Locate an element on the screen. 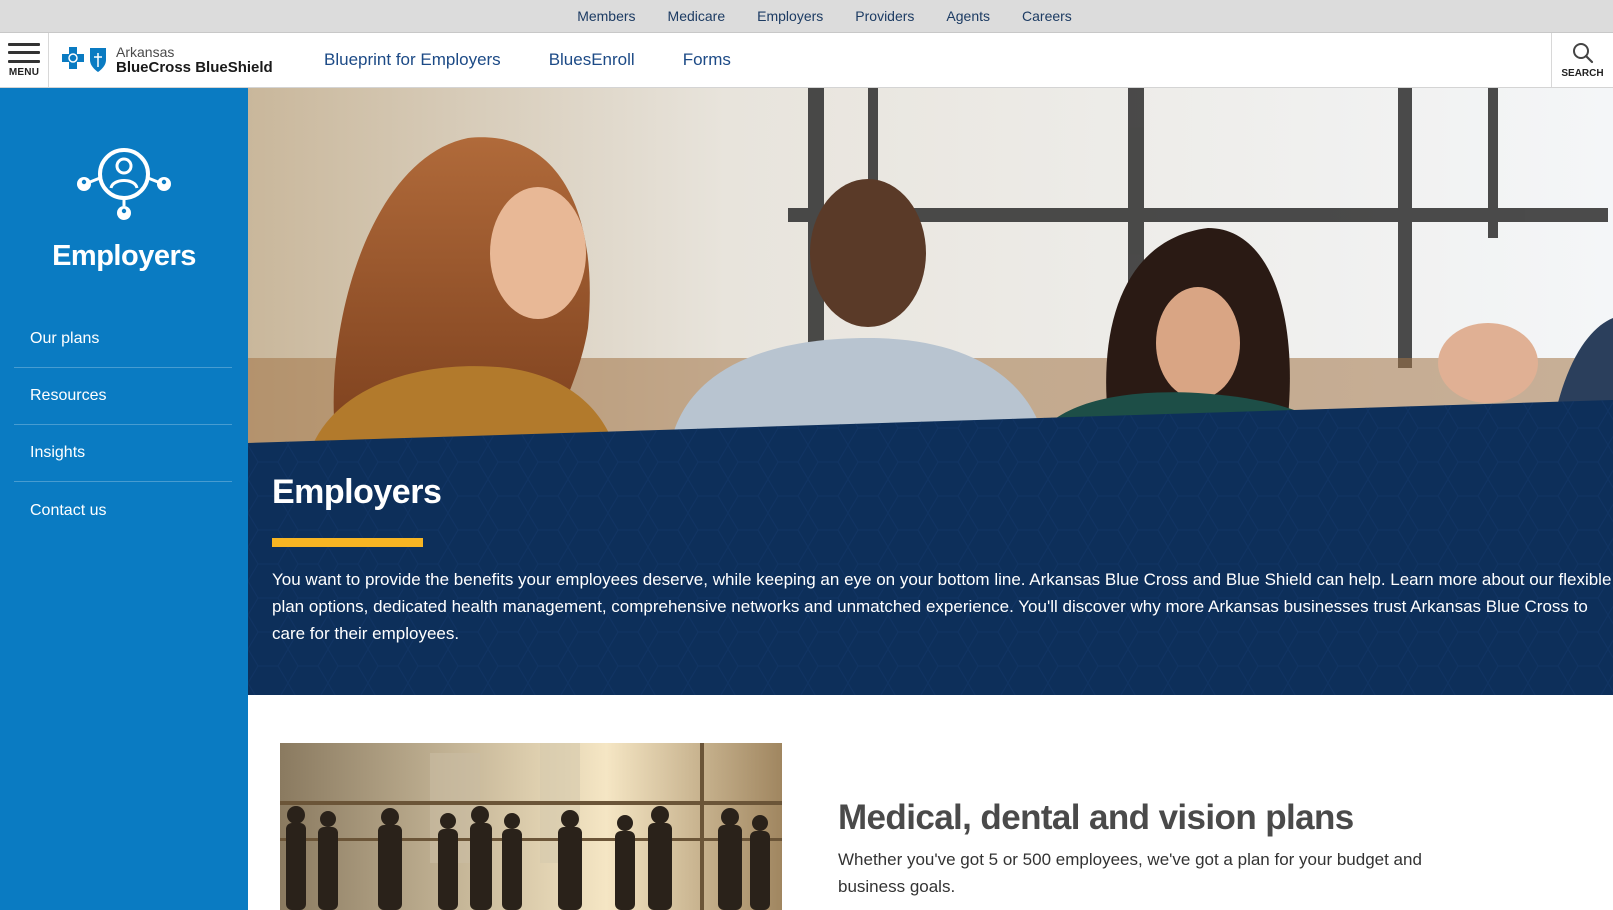 The height and width of the screenshot is (910, 1613). search-button: SEARCH is located at coordinates (1582, 60).